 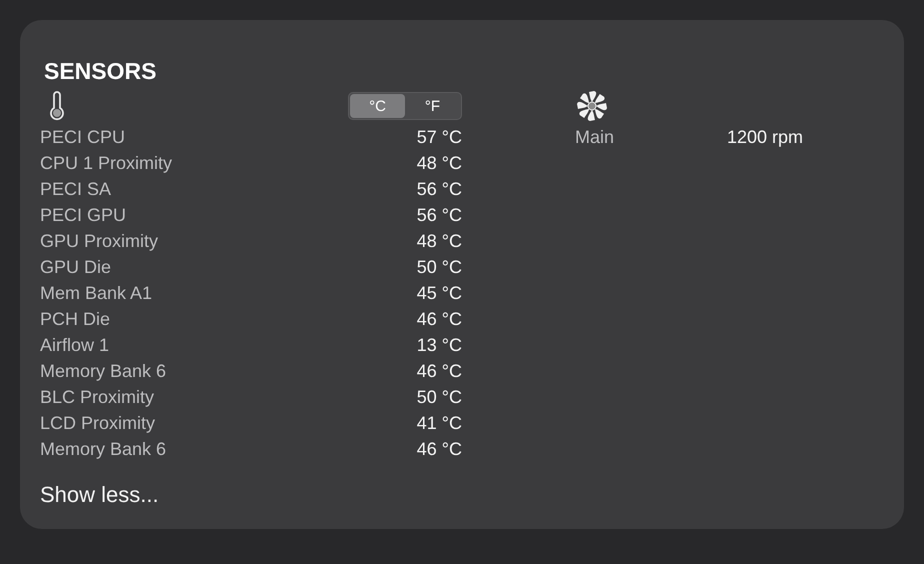 I want to click on unit-tab: °C, so click(x=377, y=106).